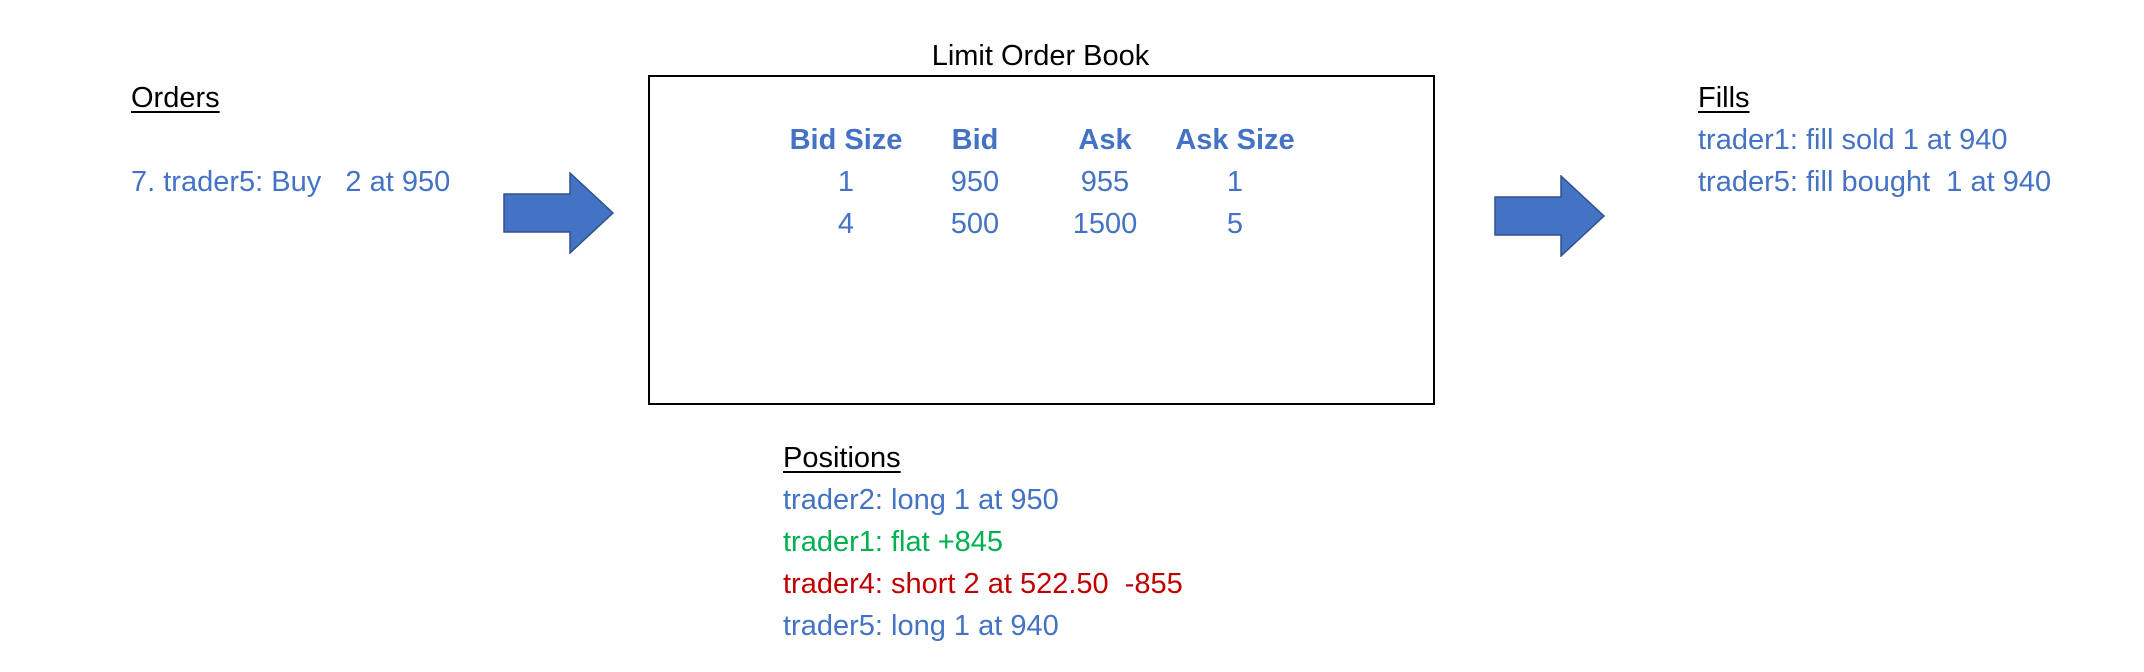 The width and height of the screenshot is (2144, 672). I want to click on position-line: trader4: short 2 at 522.50 -855, so click(983, 584).